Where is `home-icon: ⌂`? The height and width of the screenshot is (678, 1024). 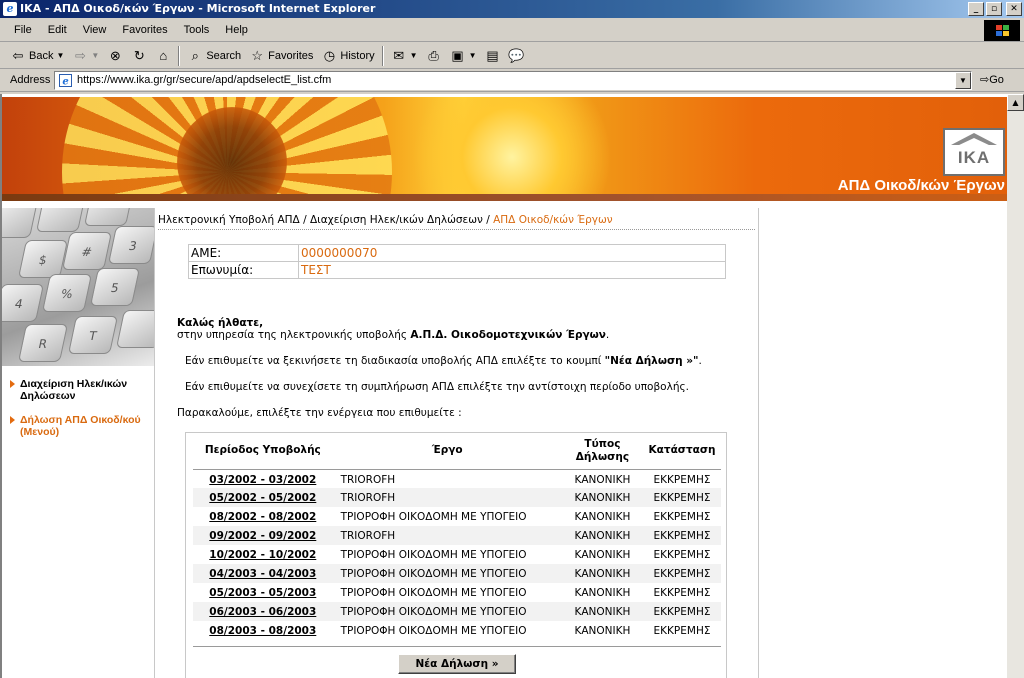
home-icon: ⌂ is located at coordinates (163, 55).